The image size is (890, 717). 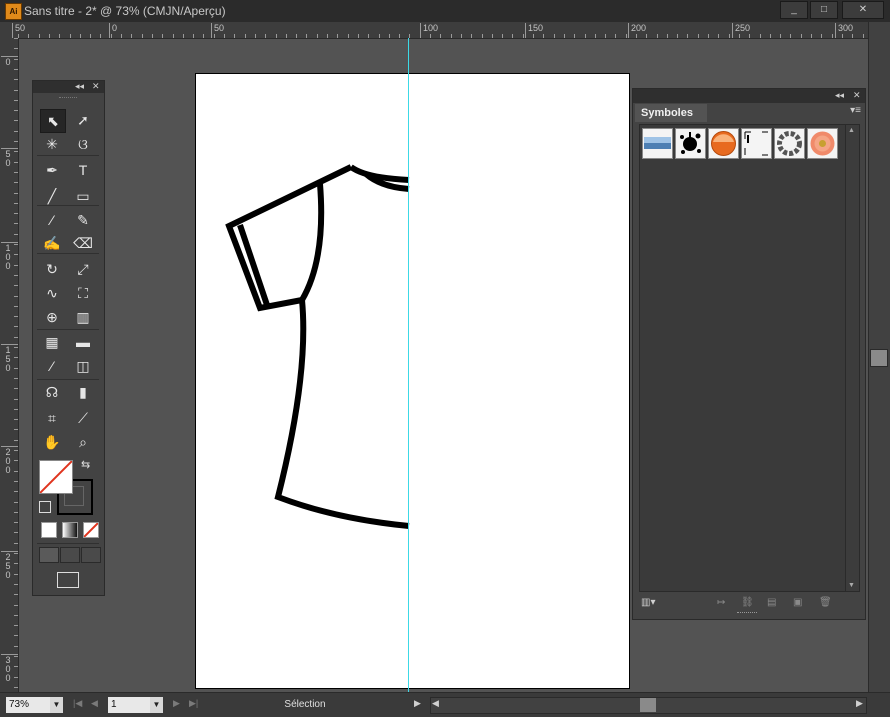 I want to click on mesh-tool: ▦, so click(x=52, y=342).